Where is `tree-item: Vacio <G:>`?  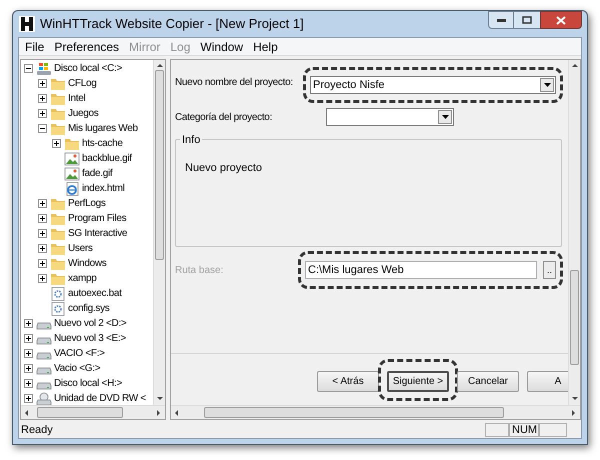
tree-item: Vacio <G:> is located at coordinates (77, 368).